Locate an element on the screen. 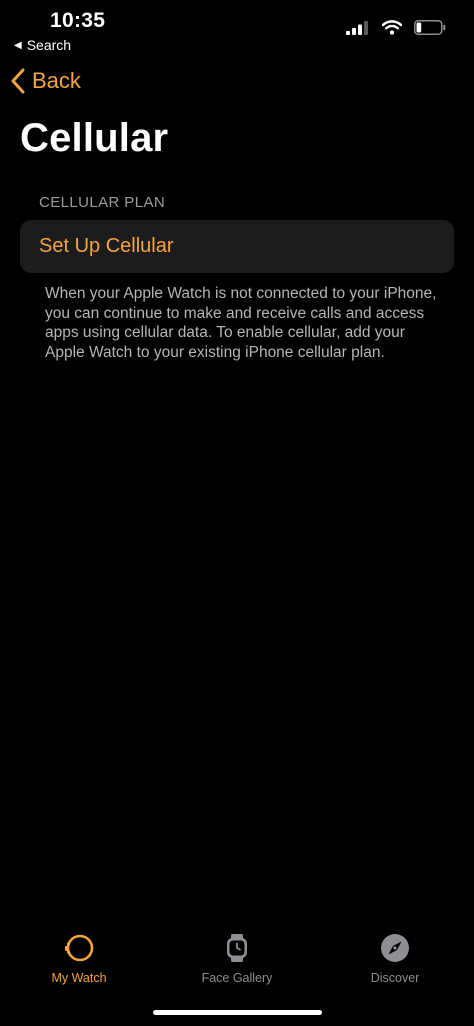 The height and width of the screenshot is (1026, 474). tab-discover-label: Discover is located at coordinates (395, 978).